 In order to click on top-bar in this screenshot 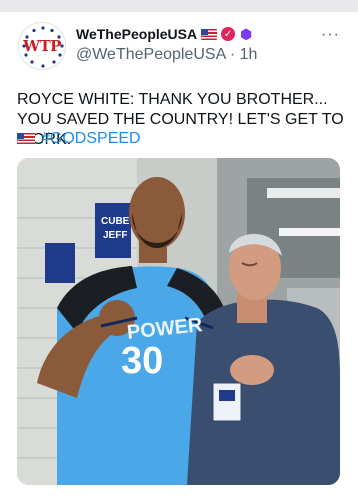, I will do `click(179, 6)`.